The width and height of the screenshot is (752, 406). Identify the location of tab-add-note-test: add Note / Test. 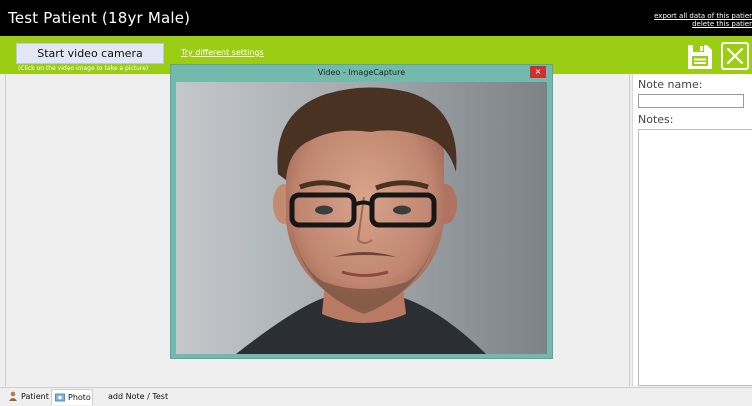
(138, 397).